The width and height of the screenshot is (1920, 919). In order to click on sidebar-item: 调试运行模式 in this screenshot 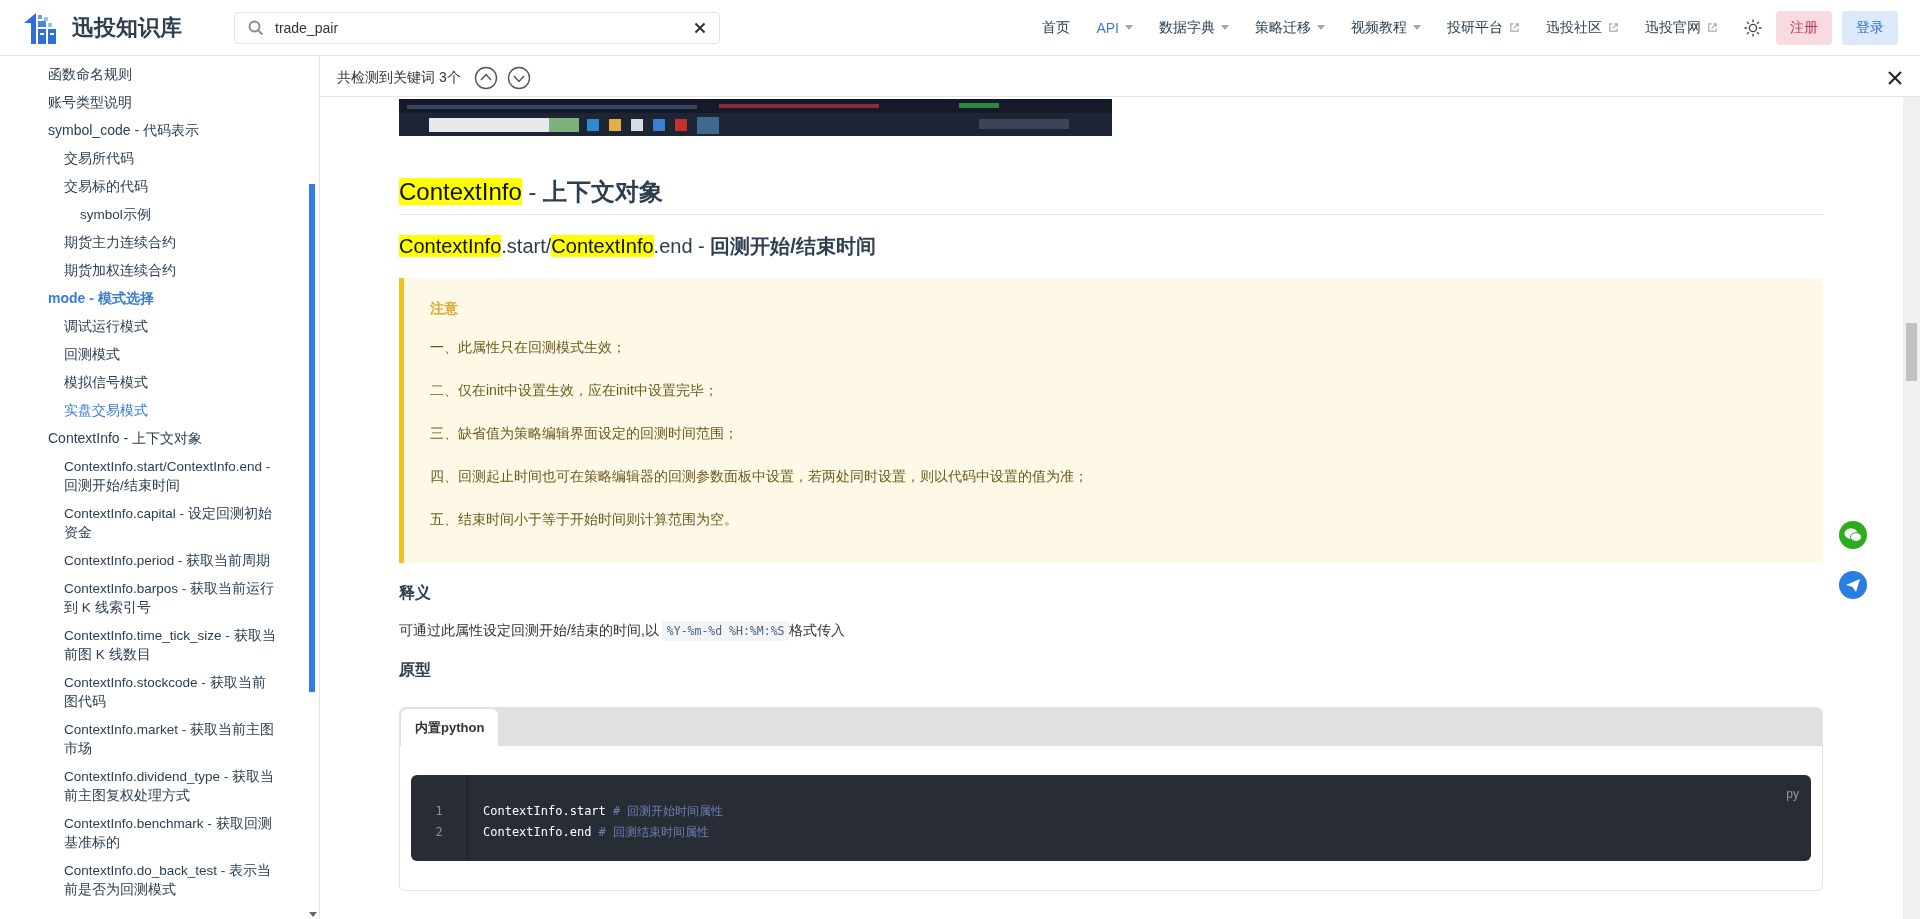, I will do `click(154, 326)`.